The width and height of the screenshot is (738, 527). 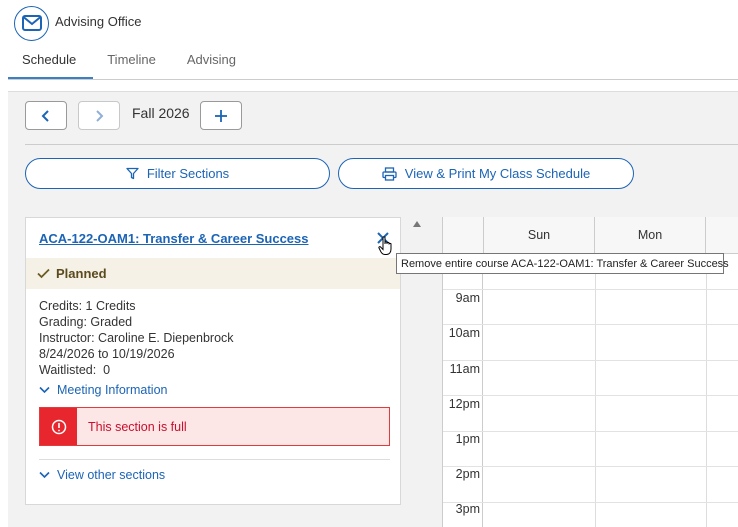 What do you see at coordinates (98, 21) in the screenshot?
I see `header-title: Advising Office` at bounding box center [98, 21].